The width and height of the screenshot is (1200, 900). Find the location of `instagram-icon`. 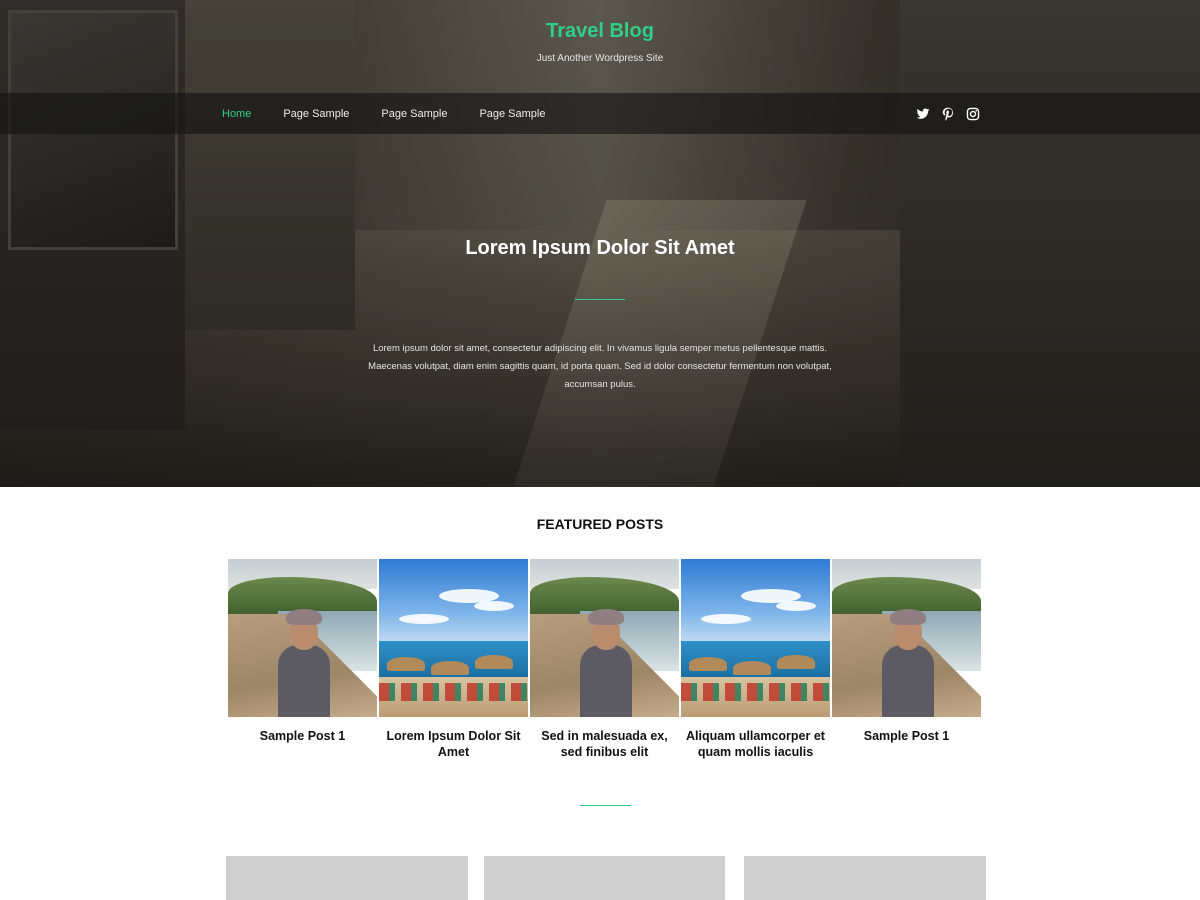

instagram-icon is located at coordinates (973, 114).